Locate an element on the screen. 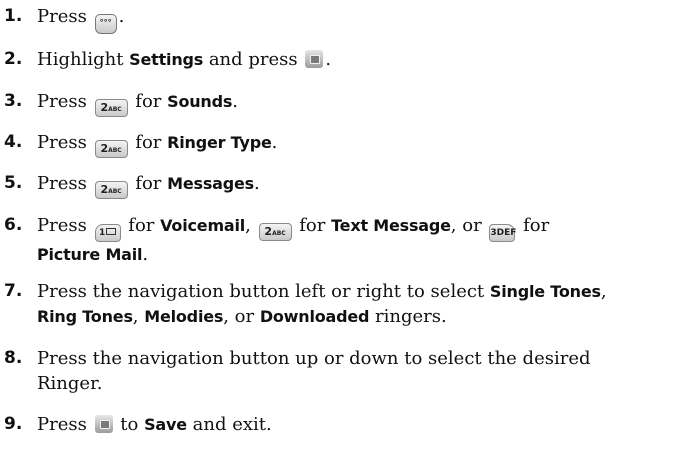 Image resolution: width=674 pixels, height=472 pixels. bold-term-text-message: Text Message is located at coordinates (391, 225).